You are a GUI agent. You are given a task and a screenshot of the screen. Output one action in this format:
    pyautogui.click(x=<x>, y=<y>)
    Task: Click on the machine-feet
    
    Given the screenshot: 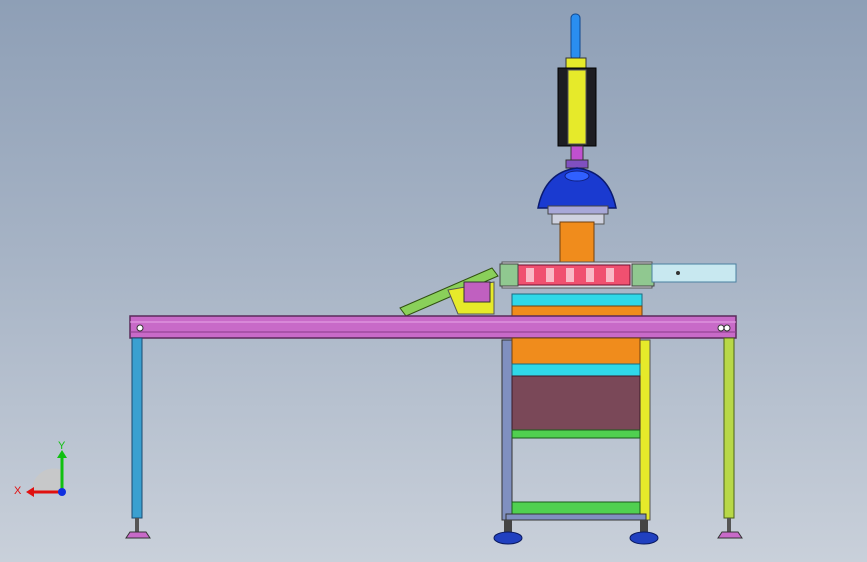 What is the action you would take?
    pyautogui.click(x=576, y=532)
    